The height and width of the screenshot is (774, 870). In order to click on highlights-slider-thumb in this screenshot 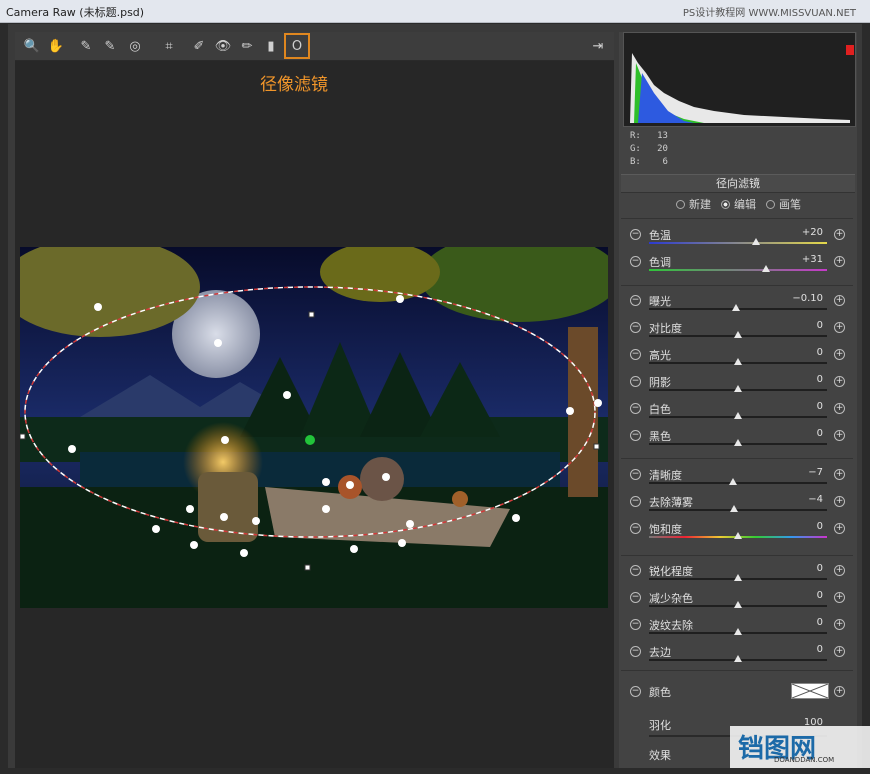, I will do `click(738, 361)`.